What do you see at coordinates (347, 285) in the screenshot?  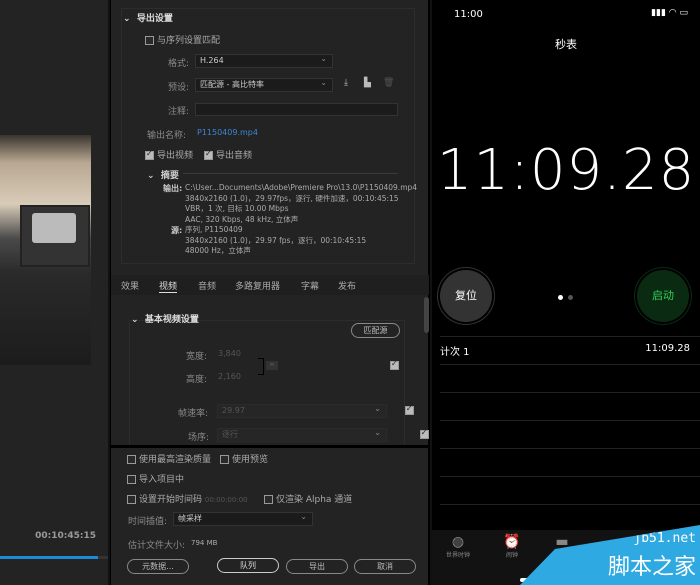 I see `tab-publish: 发布` at bounding box center [347, 285].